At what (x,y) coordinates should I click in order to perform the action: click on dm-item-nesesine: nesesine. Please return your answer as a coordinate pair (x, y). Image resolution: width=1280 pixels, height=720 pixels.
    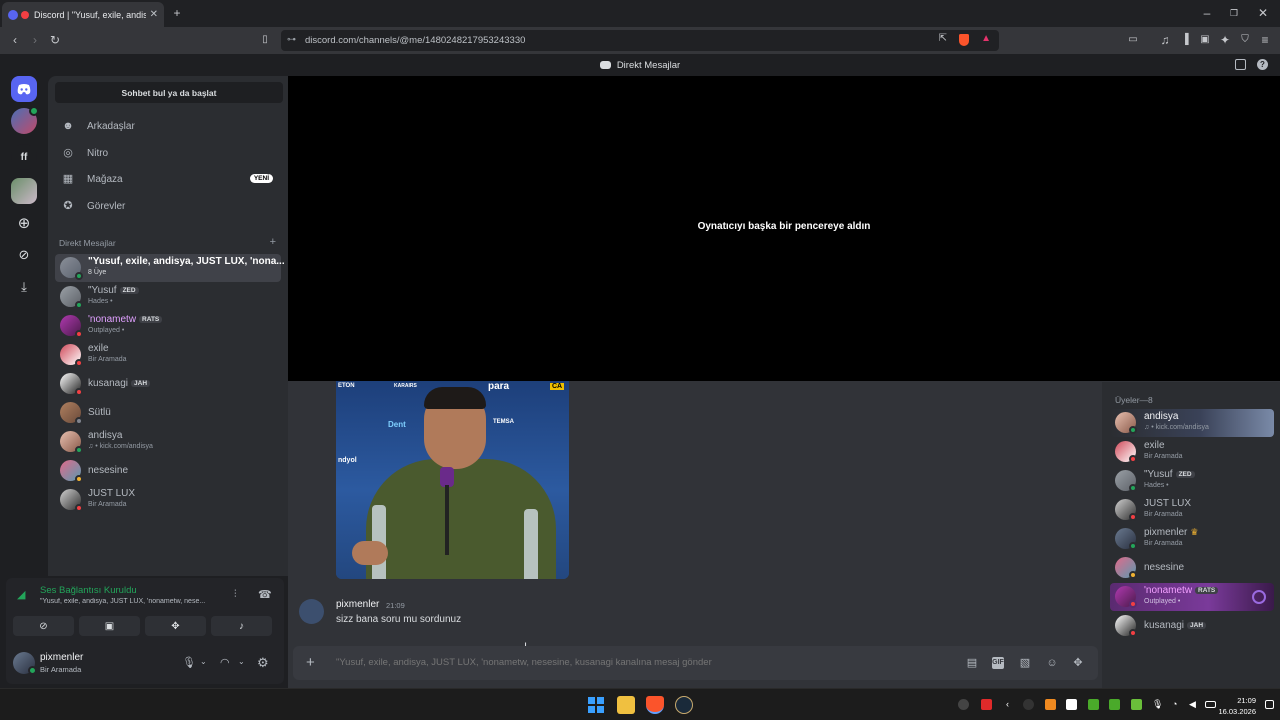
    Looking at the image, I should click on (168, 471).